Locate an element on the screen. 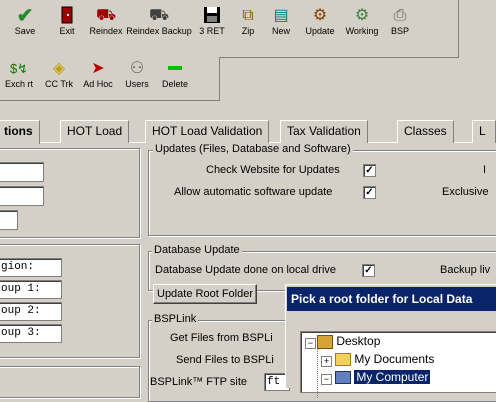  update-icon: ⚙ is located at coordinates (320, 15).